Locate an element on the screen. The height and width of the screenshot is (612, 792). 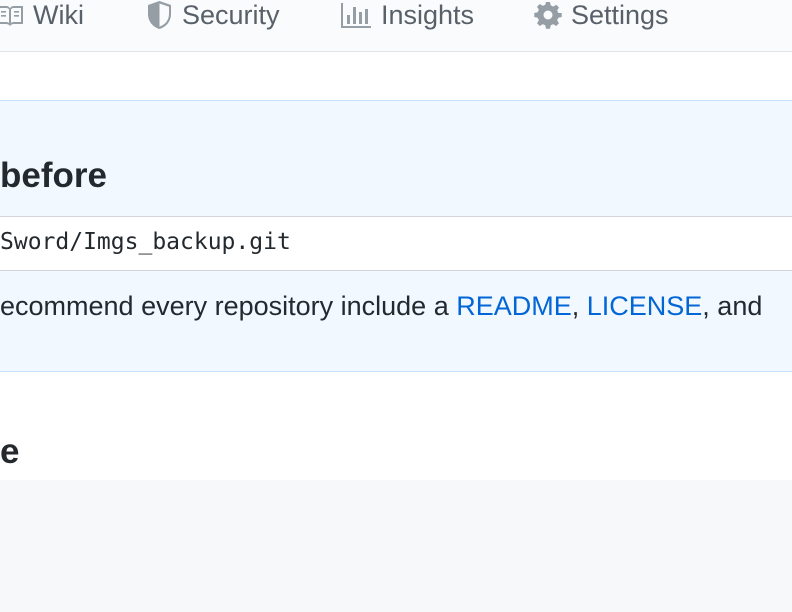
tab-security: Security is located at coordinates (213, 15).